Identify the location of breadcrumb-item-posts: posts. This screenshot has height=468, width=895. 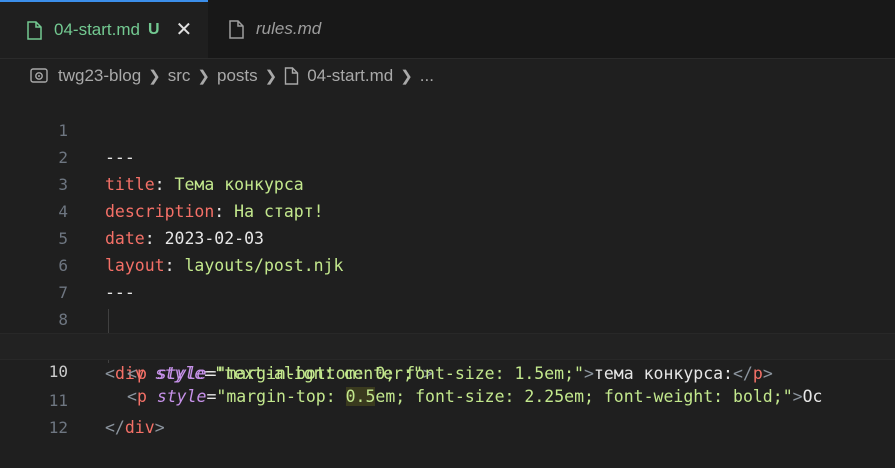
(237, 76).